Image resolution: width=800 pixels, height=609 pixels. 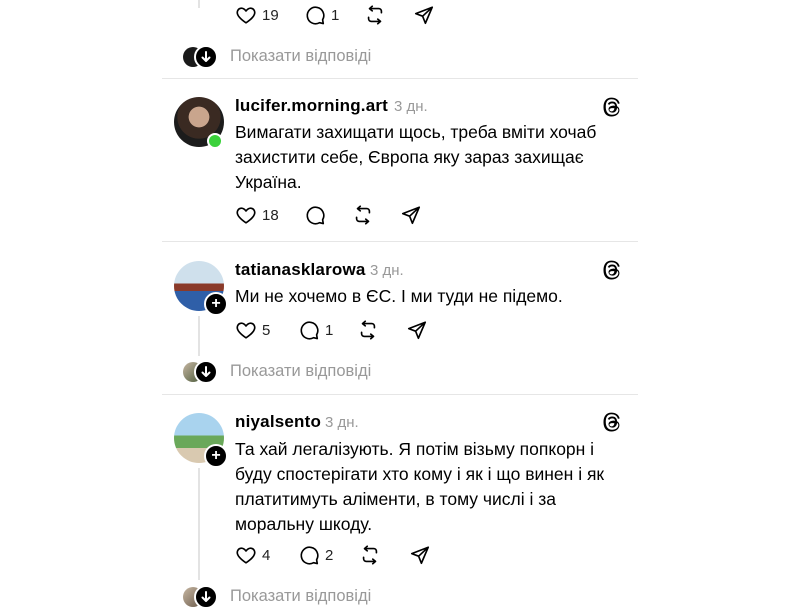 I want to click on like-count: 19, so click(x=270, y=15).